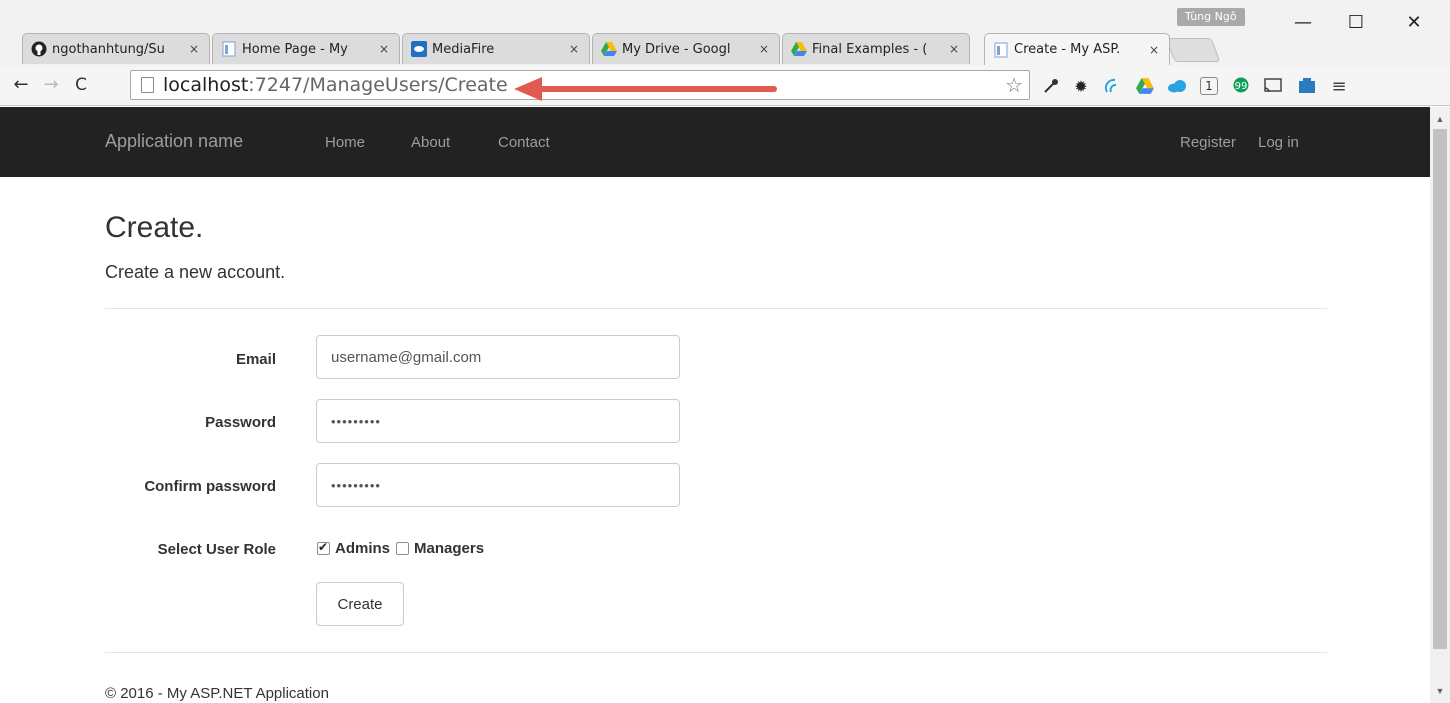  I want to click on role-checkbox-group: Admins Managers, so click(400, 548).